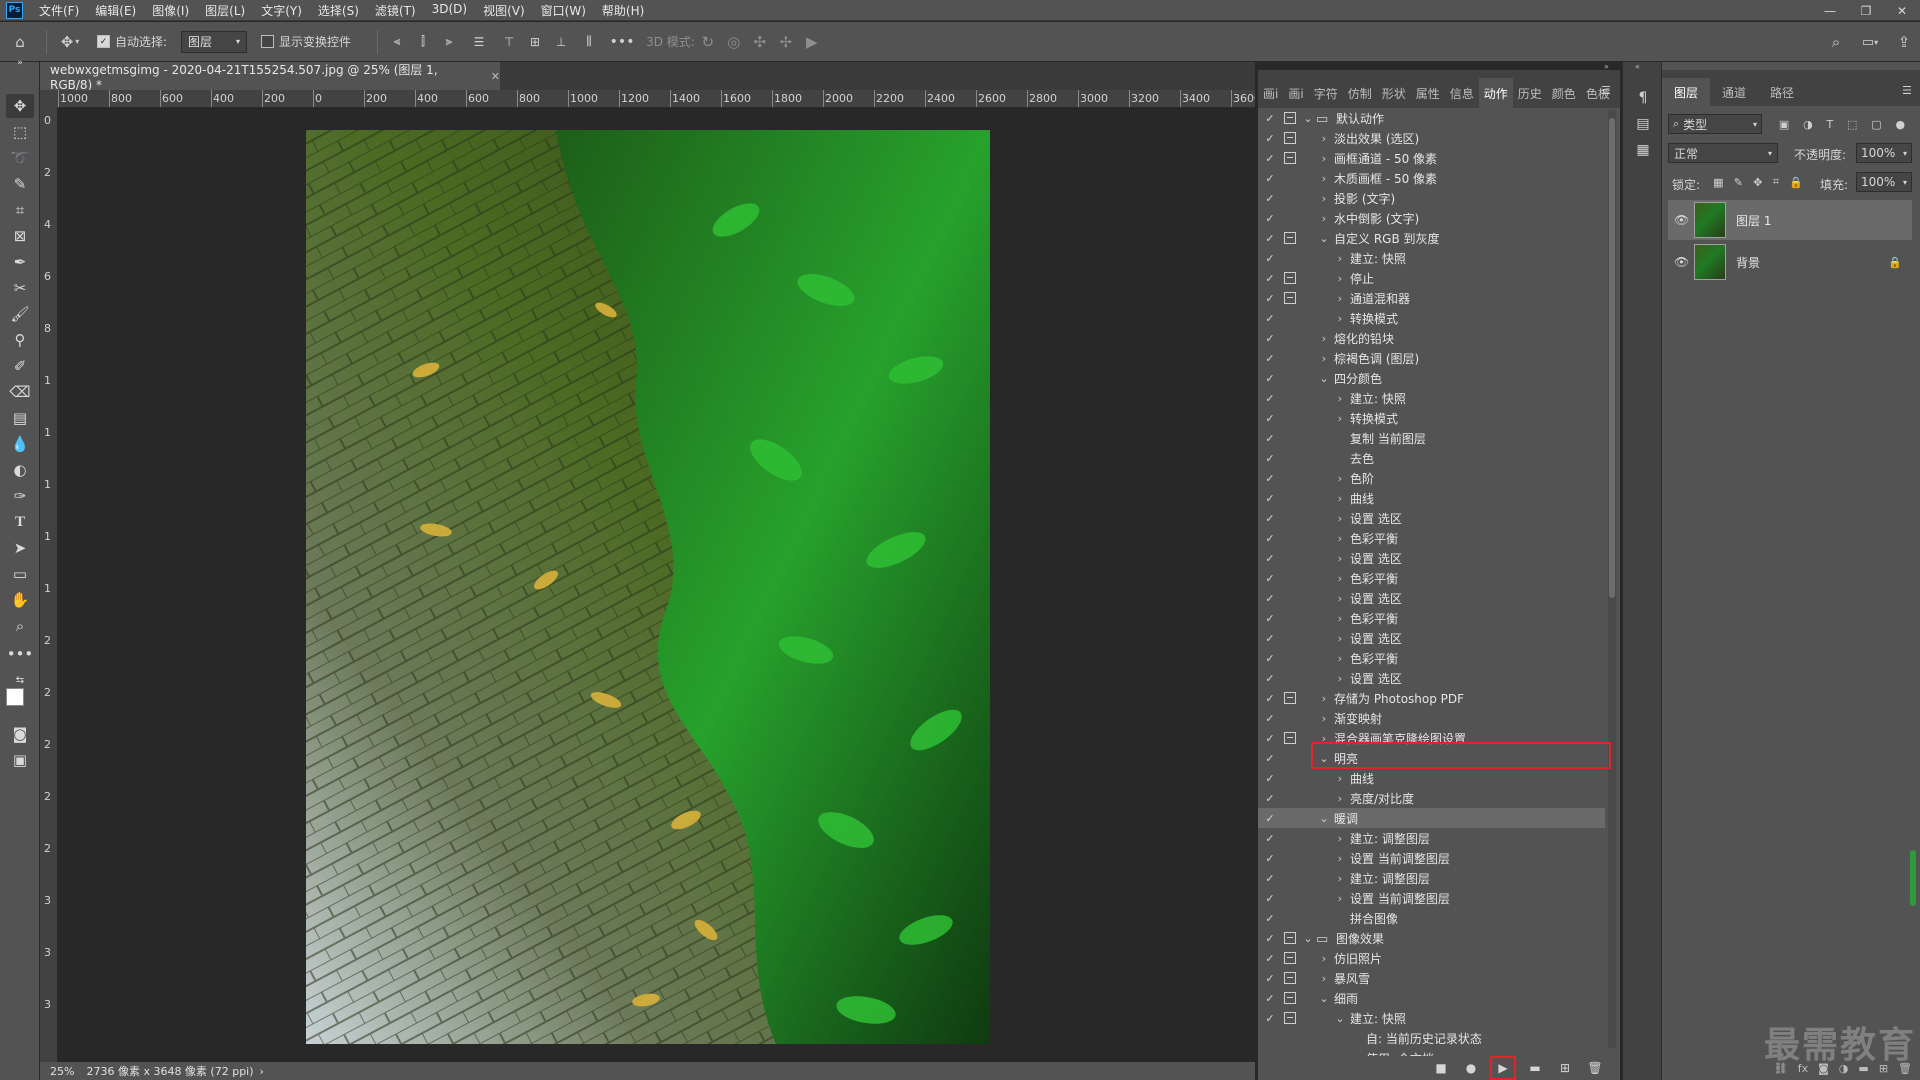 The width and height of the screenshot is (1920, 1080). Describe the element at coordinates (1776, 182) in the screenshot. I see `lock-artboard-icon: ⌗` at that location.